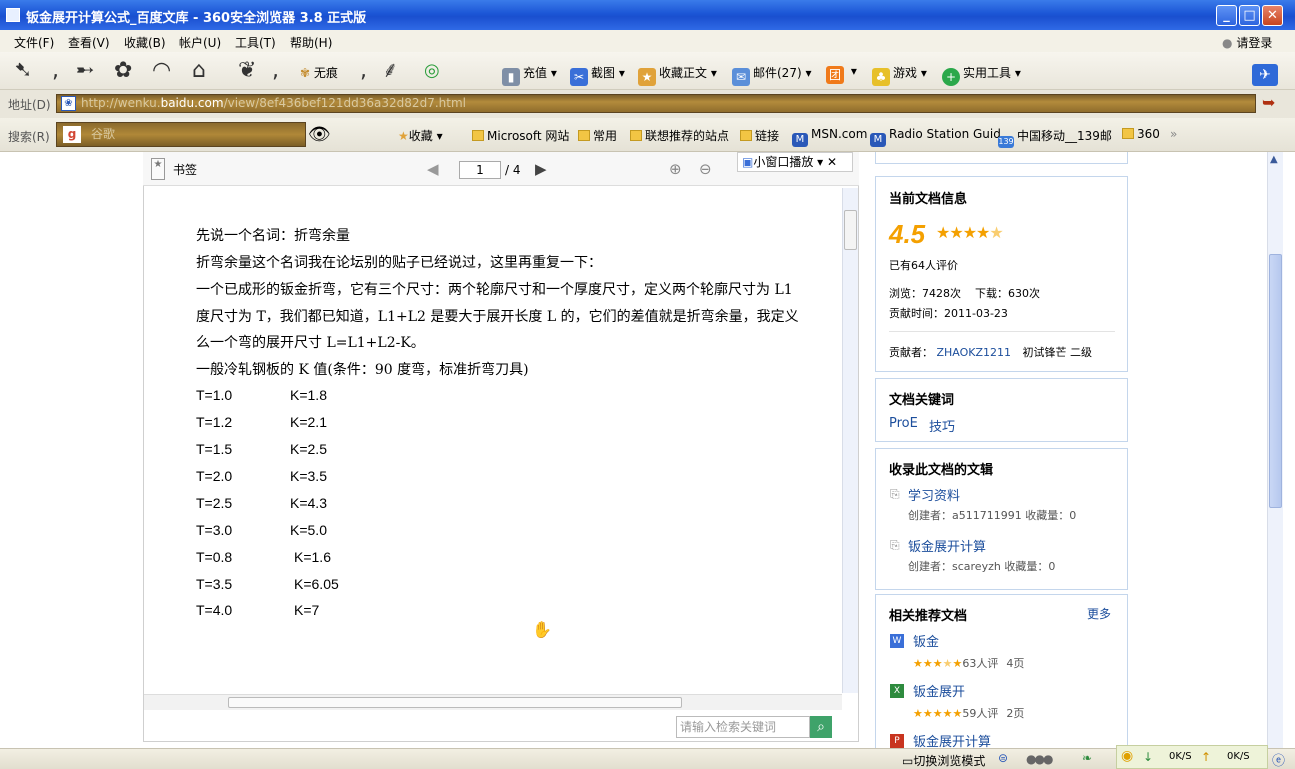  What do you see at coordinates (123, 71) in the screenshot?
I see `stop-icon: ✿` at bounding box center [123, 71].